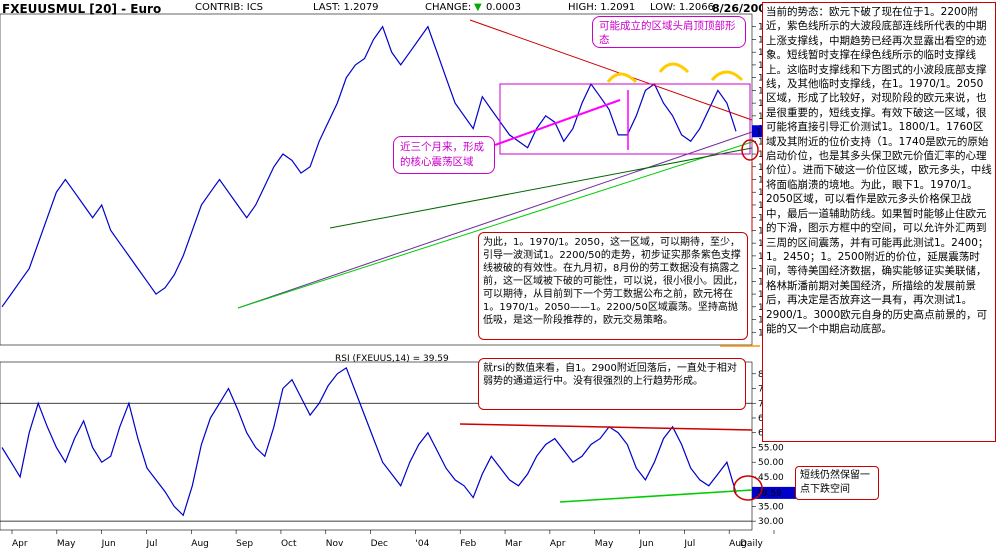  I want to click on x-axis-label: Sep, so click(244, 544).